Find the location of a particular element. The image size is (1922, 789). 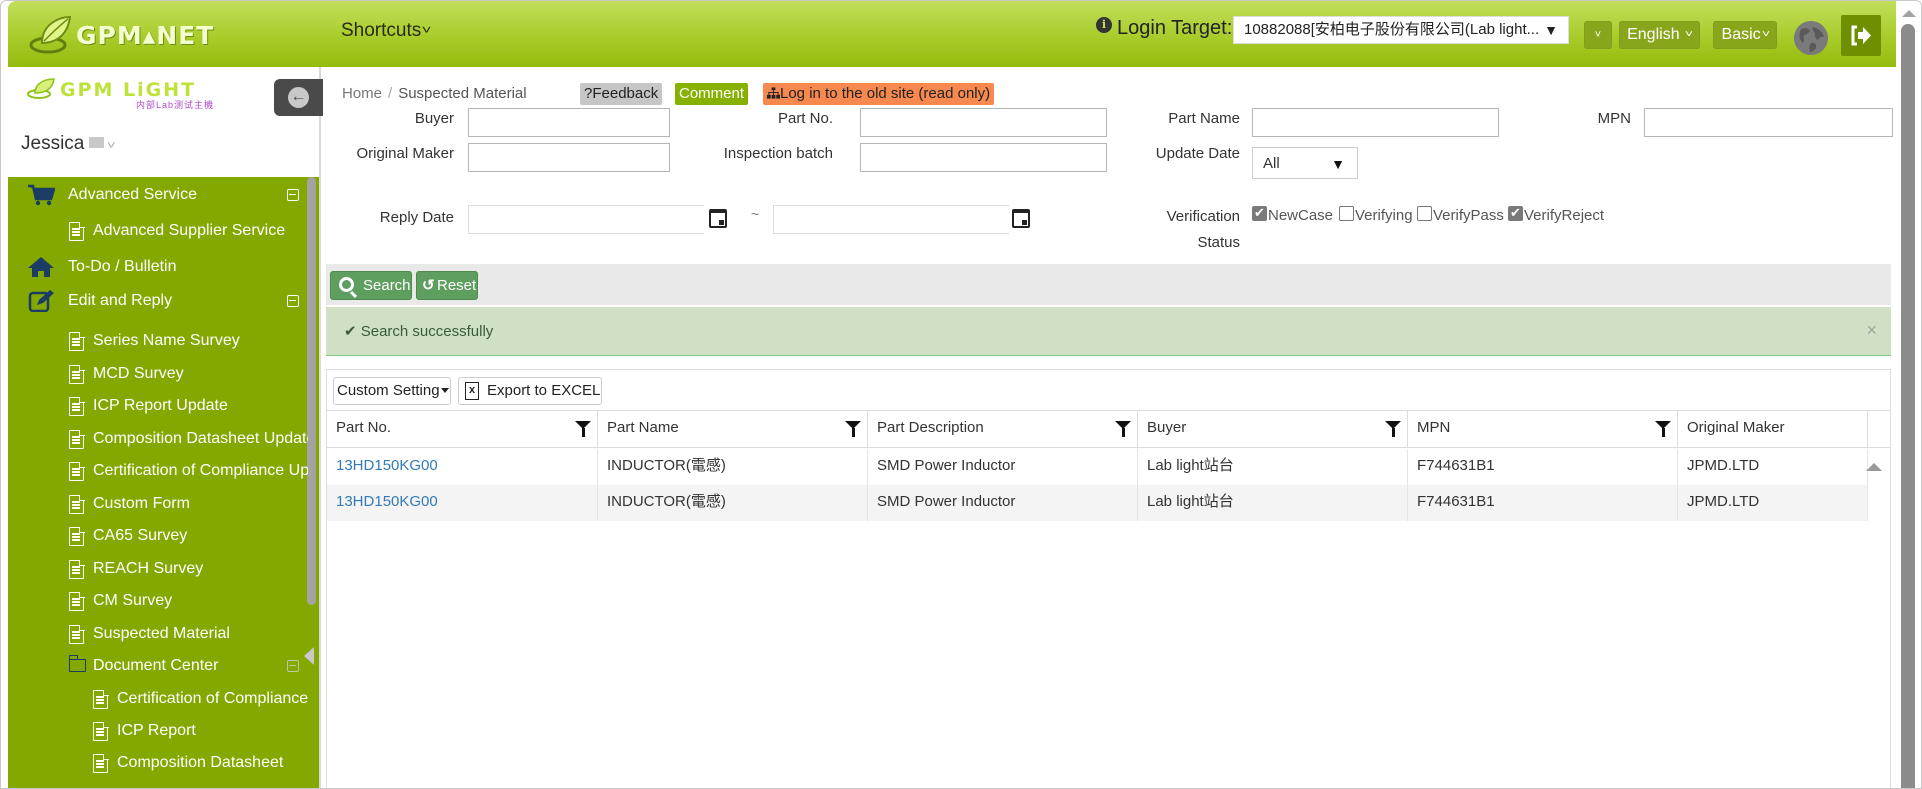

old-site-button: Log in to the old site (read only) is located at coordinates (879, 94).